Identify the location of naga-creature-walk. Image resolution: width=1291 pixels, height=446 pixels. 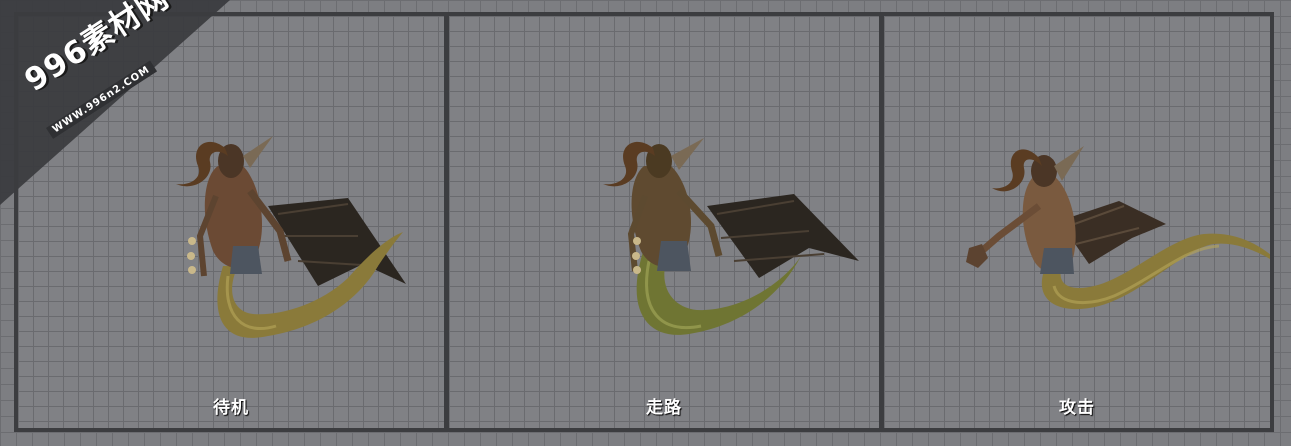
(731, 236).